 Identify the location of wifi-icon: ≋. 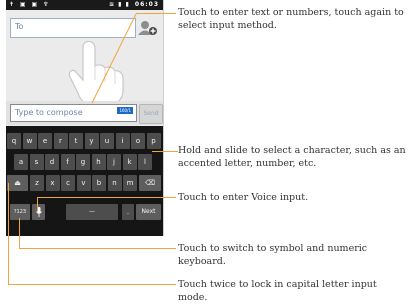
(111, 4).